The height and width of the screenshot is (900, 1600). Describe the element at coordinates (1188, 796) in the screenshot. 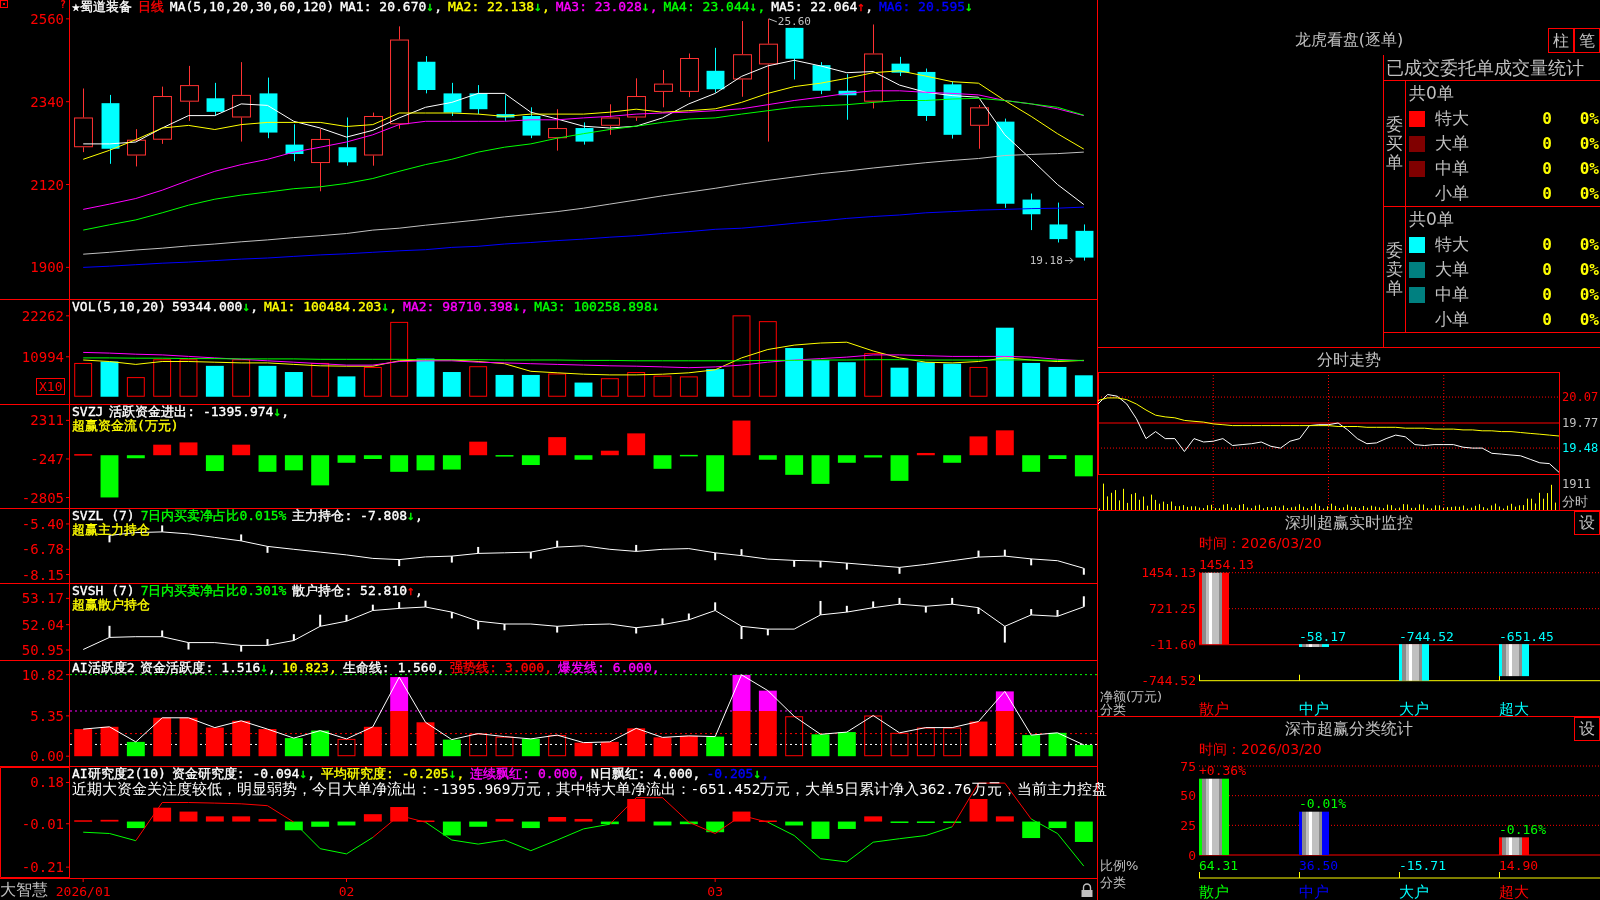

I see `axis-tick-label: 50` at that location.